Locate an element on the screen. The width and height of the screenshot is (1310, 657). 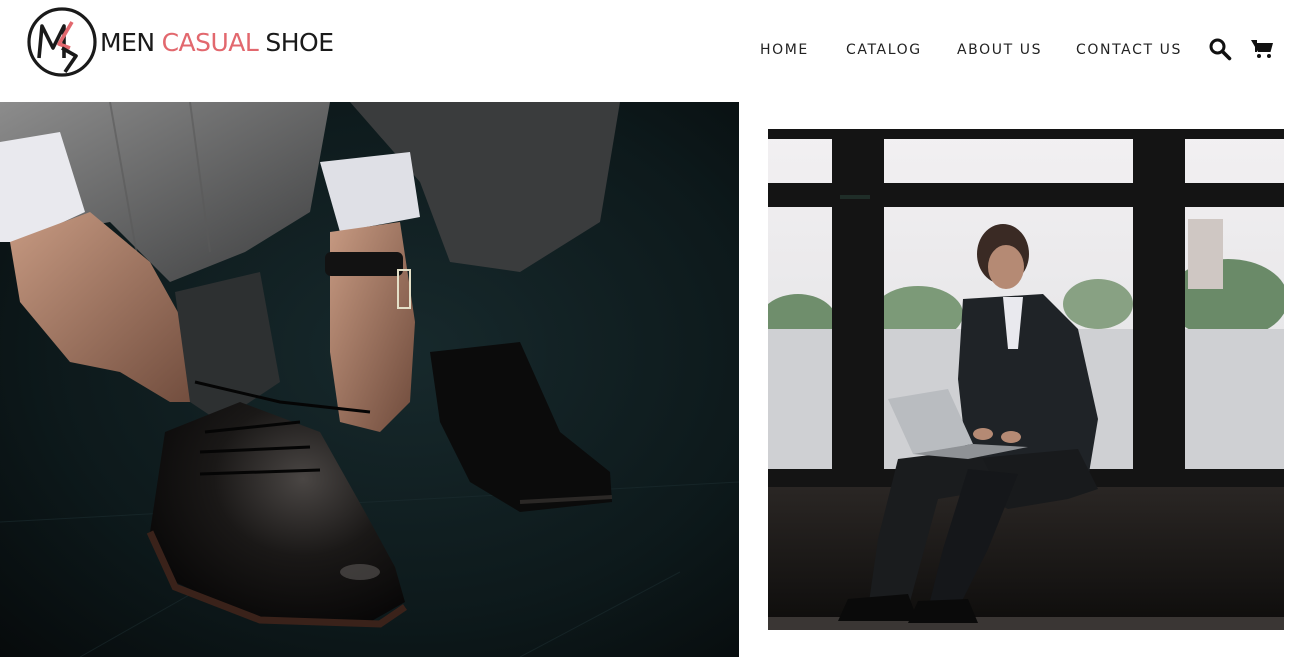
main-nav: HOME CATALOG ABOUT US CONTACT US is located at coordinates (978, 50).